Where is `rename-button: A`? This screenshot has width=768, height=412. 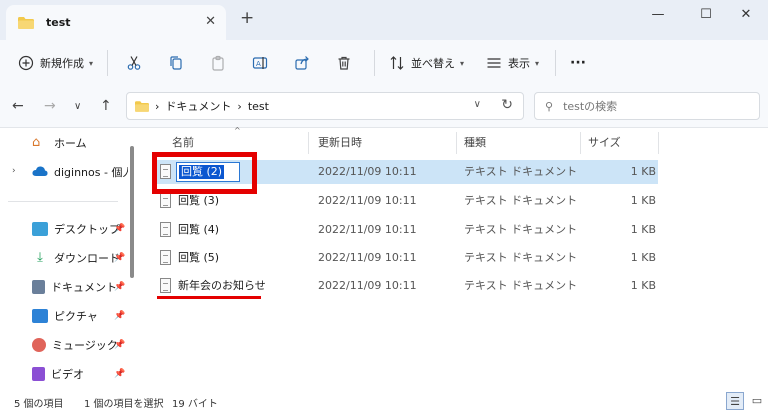
rename-button: A is located at coordinates (260, 63).